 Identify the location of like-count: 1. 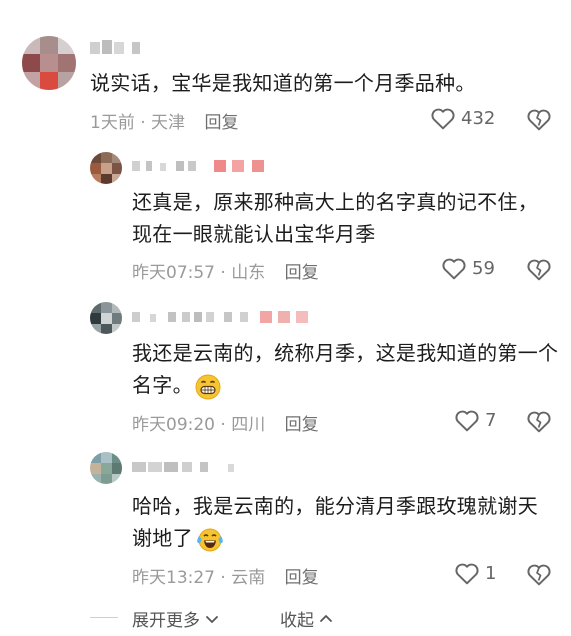
(491, 573).